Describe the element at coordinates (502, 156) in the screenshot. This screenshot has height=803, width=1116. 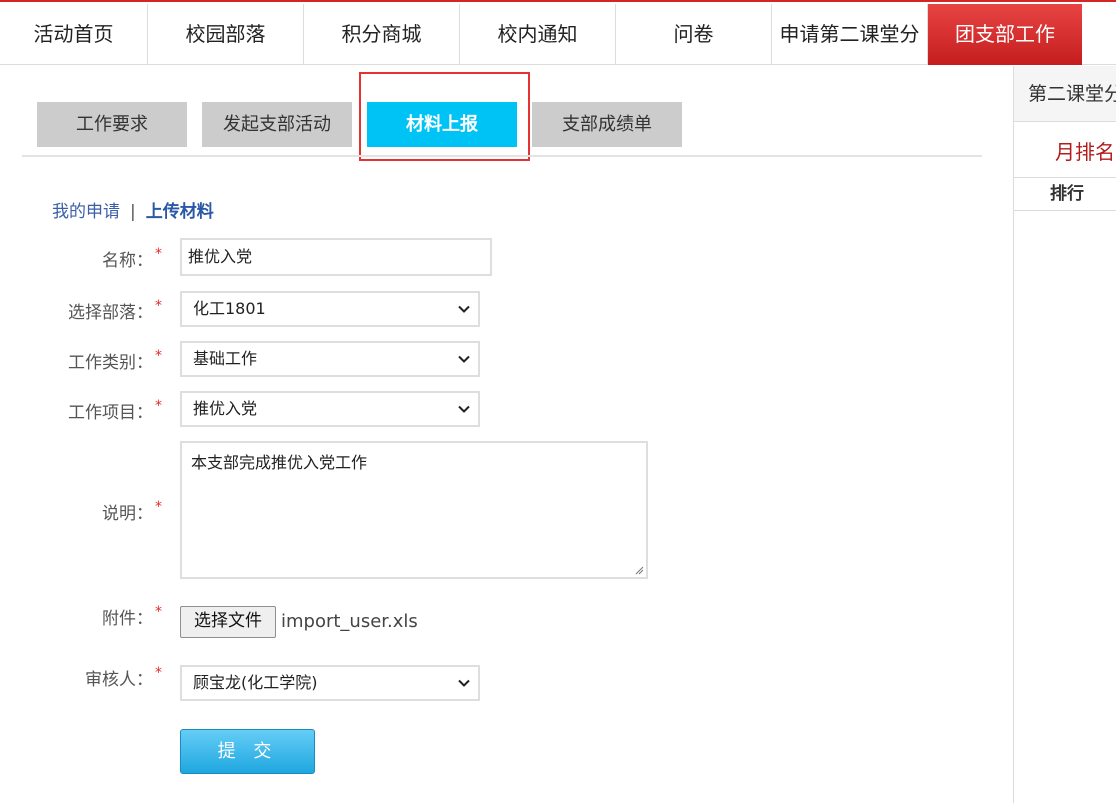
I see `tabs-divider` at that location.